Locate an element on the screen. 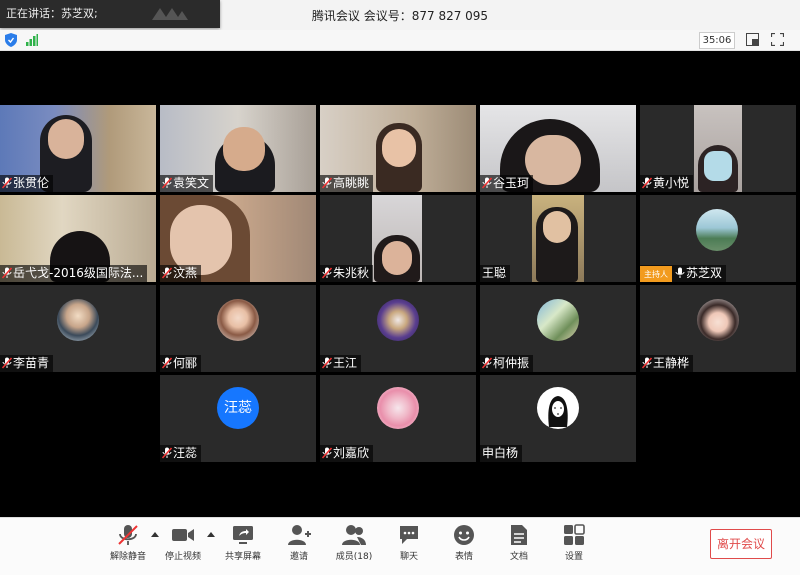 This screenshot has height=575, width=800. video-tile: 朱兆秋 is located at coordinates (398, 238).